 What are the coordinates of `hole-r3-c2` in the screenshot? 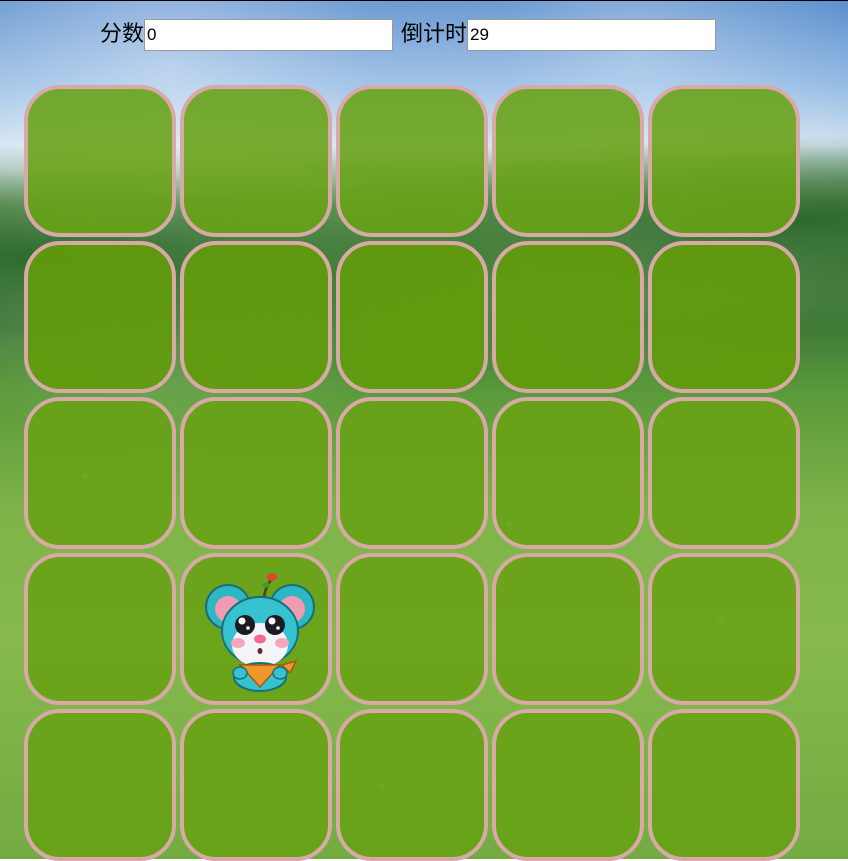 It's located at (412, 629).